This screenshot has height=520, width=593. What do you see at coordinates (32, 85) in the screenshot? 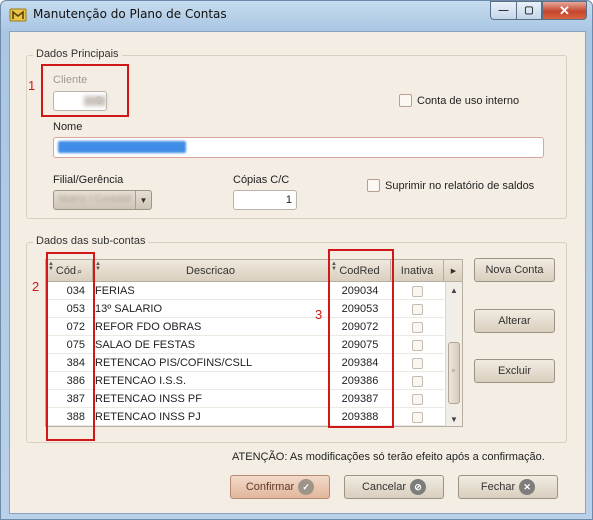
I see `annotation-label-1: 1` at bounding box center [32, 85].